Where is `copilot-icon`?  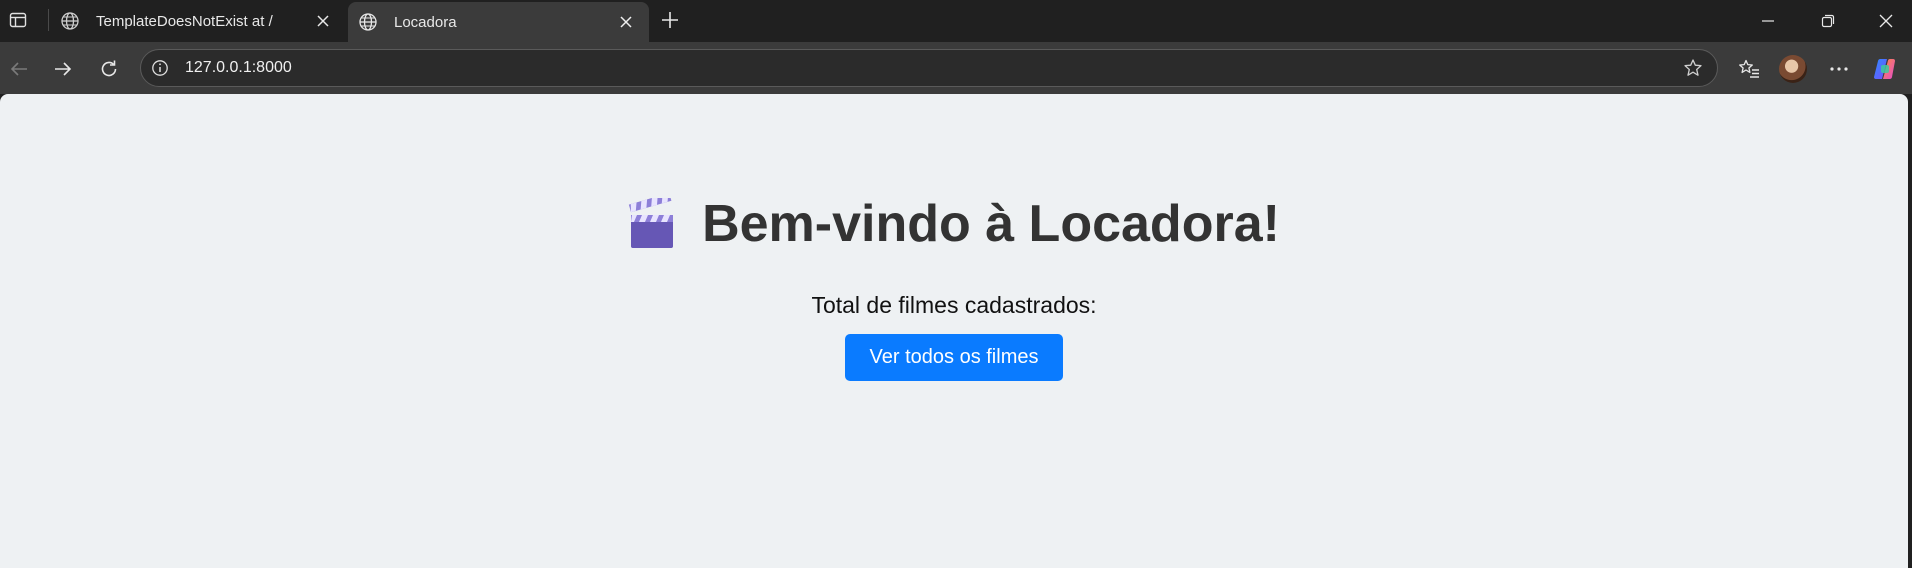 copilot-icon is located at coordinates (1884, 69).